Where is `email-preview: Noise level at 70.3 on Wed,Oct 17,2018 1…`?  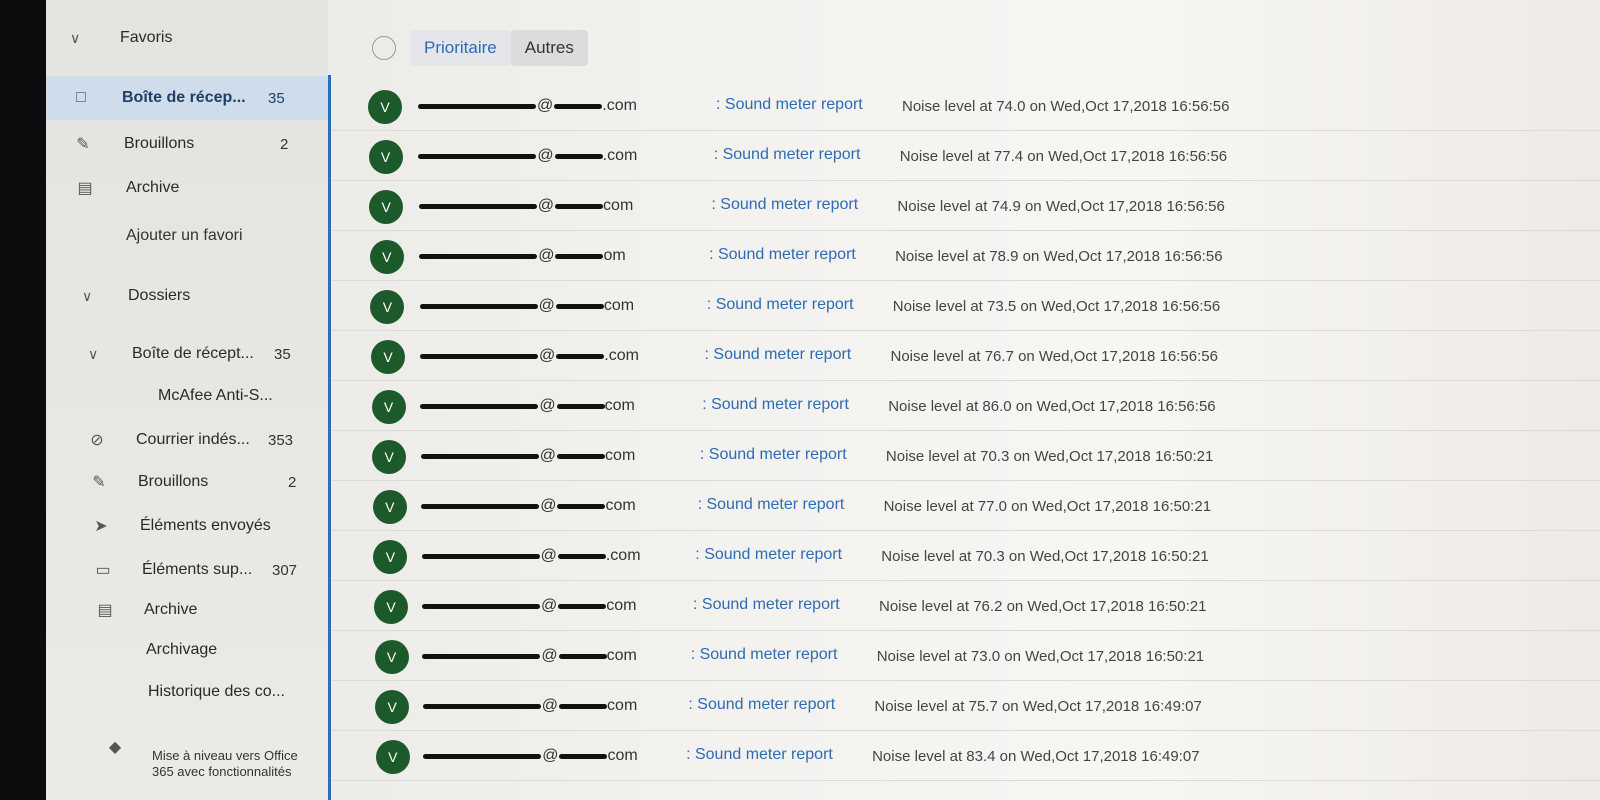 email-preview: Noise level at 70.3 on Wed,Oct 17,2018 1… is located at coordinates (1049, 456).